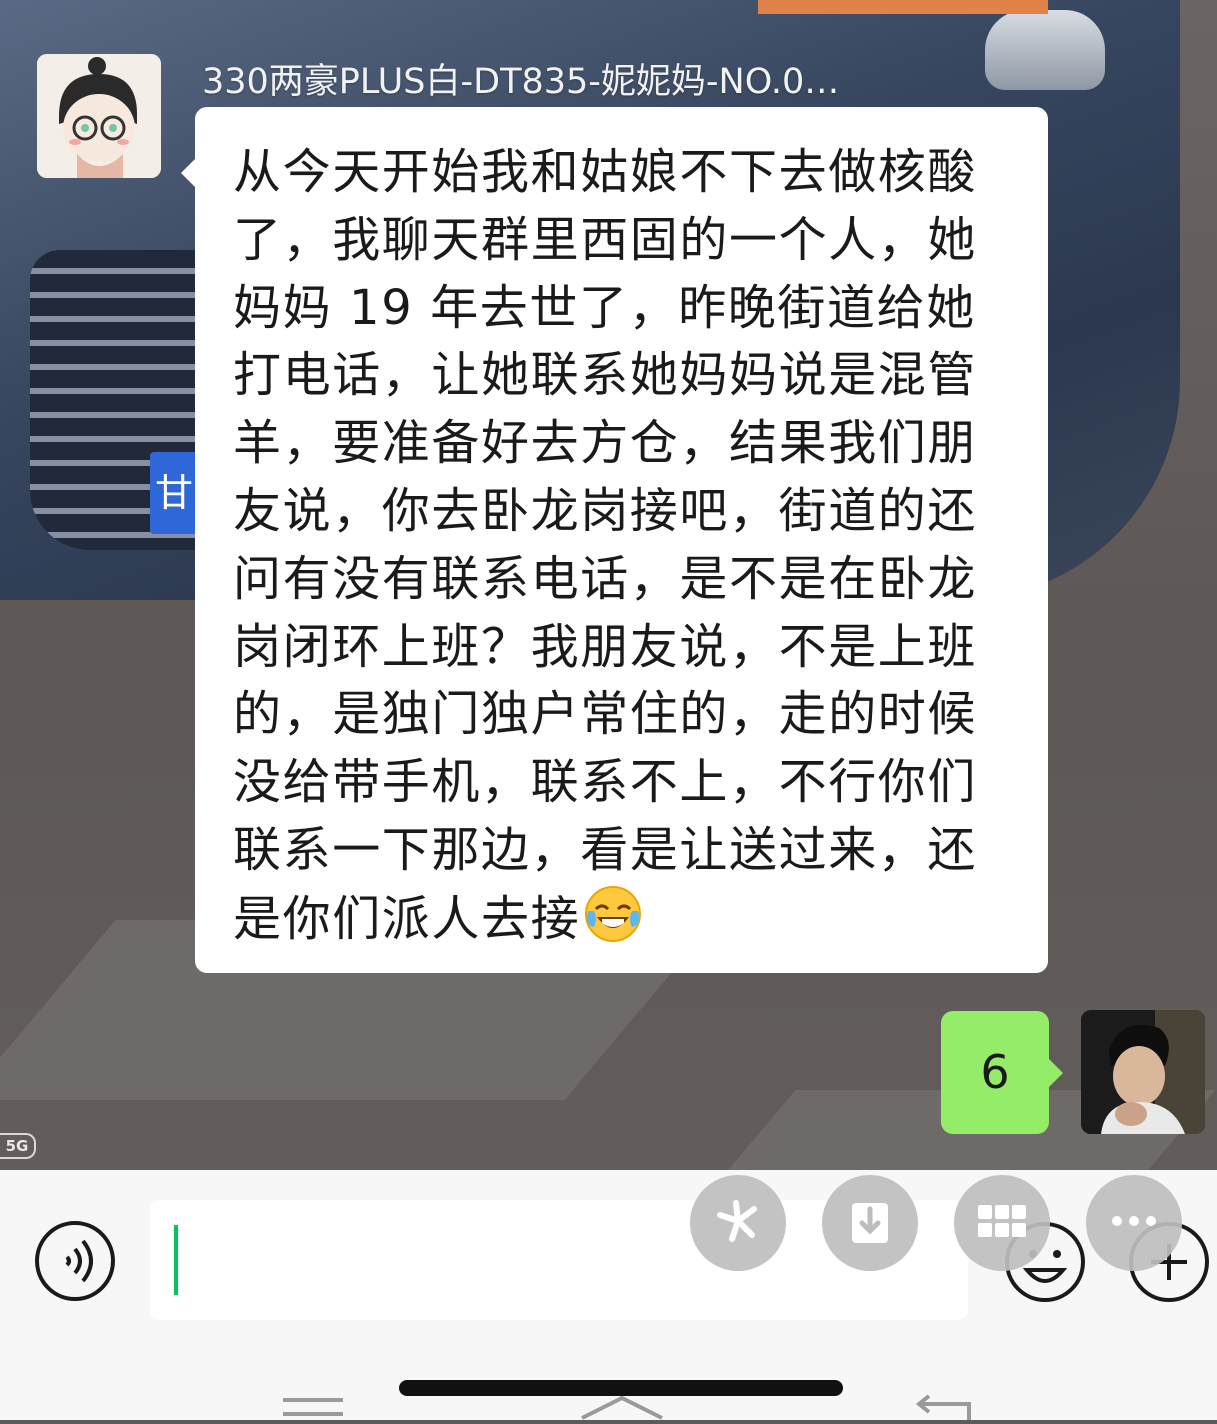 The image size is (1217, 1424). I want to click on nav-menu-button, so click(313, 1409).